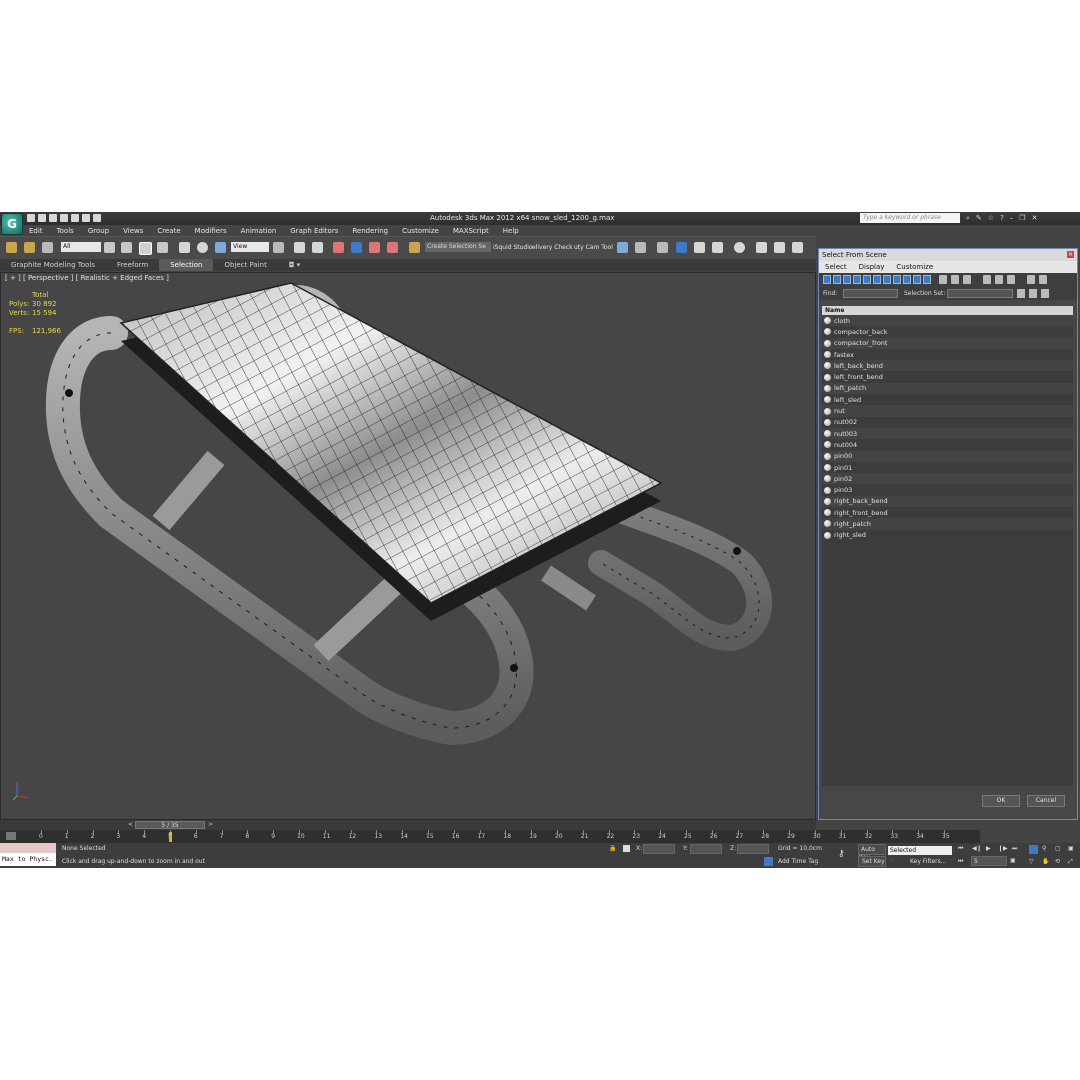 The image size is (1080, 1080). I want to click on ok-button: OK, so click(1001, 801).